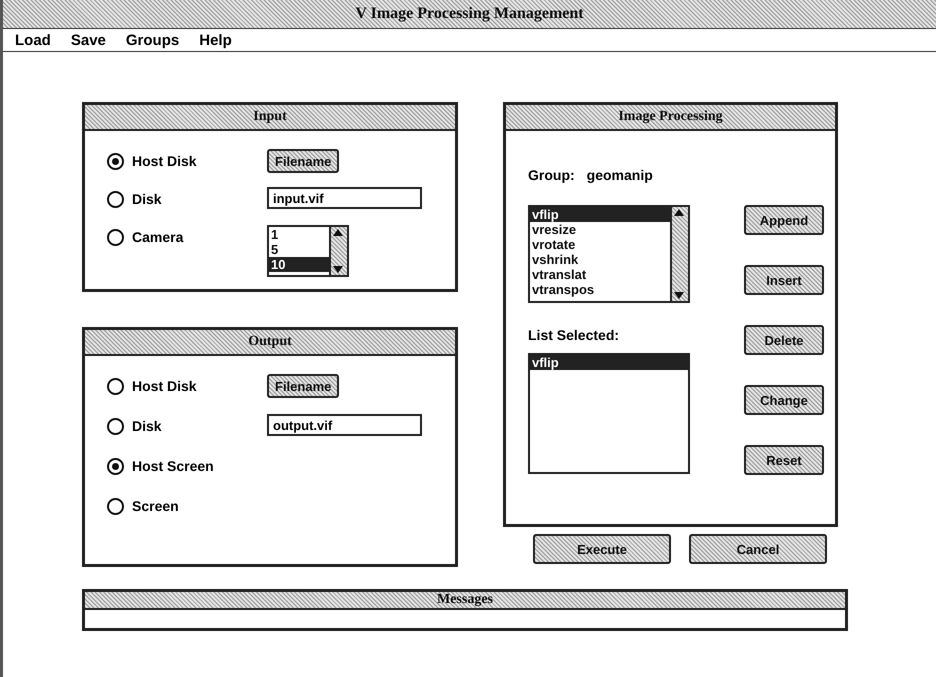  I want to click on action-button: Append, so click(784, 220).